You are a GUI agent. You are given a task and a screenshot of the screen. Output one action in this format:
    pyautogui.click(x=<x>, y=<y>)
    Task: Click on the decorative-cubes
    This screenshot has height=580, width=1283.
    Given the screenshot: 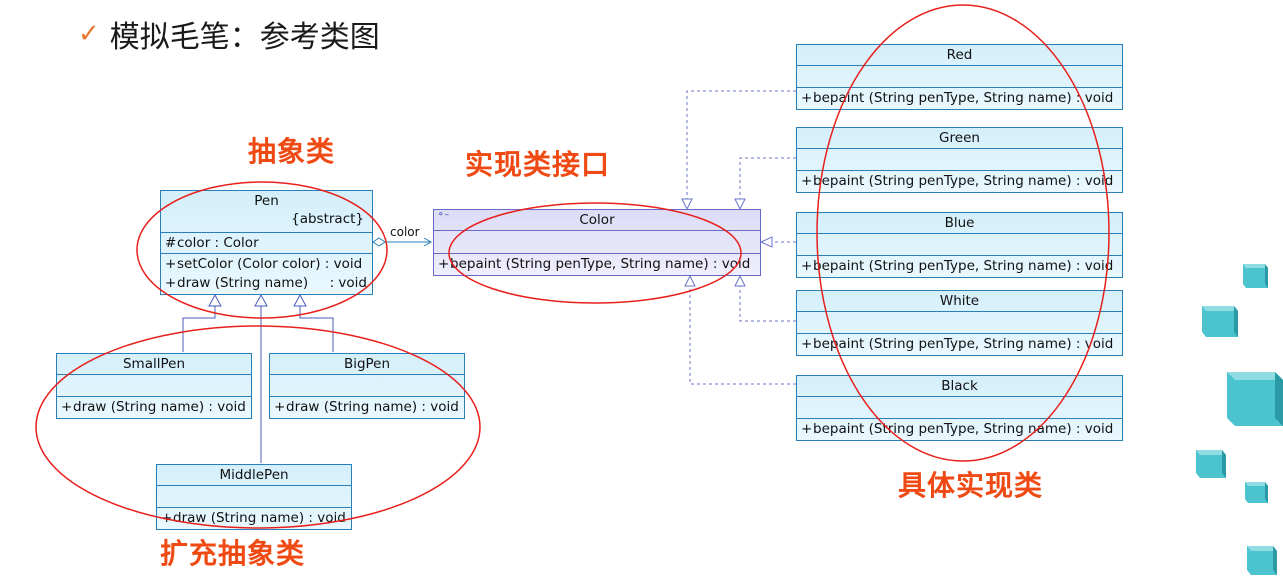 What is the action you would take?
    pyautogui.click(x=1239, y=419)
    